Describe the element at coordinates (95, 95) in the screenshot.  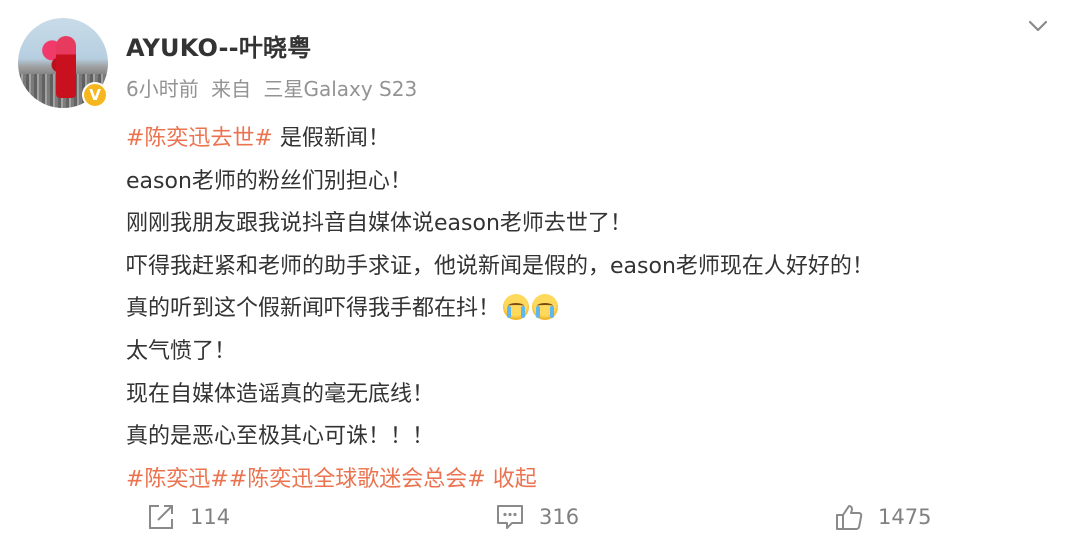
I see `verified-badge-icon: V` at that location.